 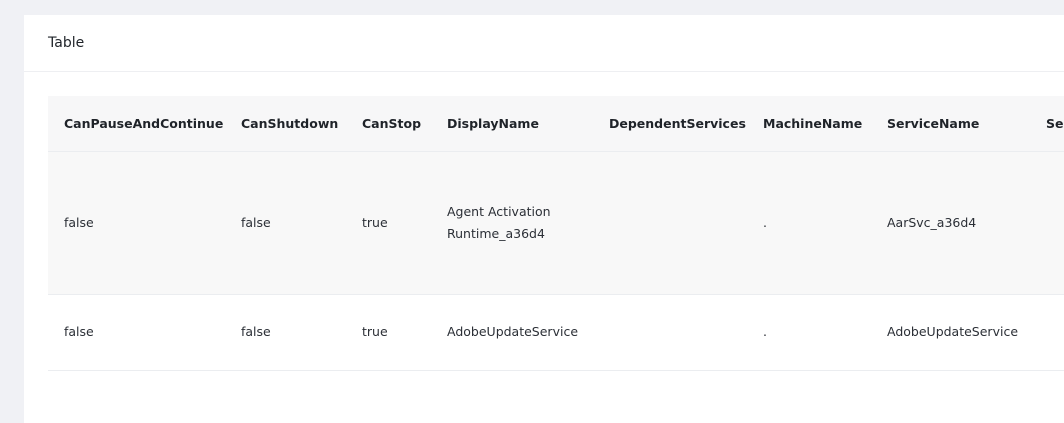 I want to click on column-header-displayname: DisplayName, so click(x=512, y=124).